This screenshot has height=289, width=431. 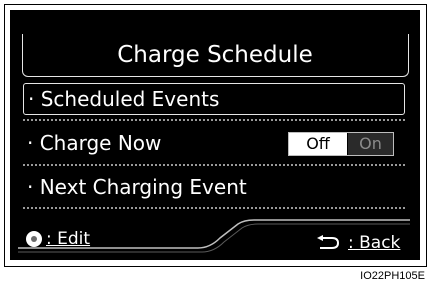 I want to click on menu-item-label: · Scheduled Events, so click(x=124, y=99).